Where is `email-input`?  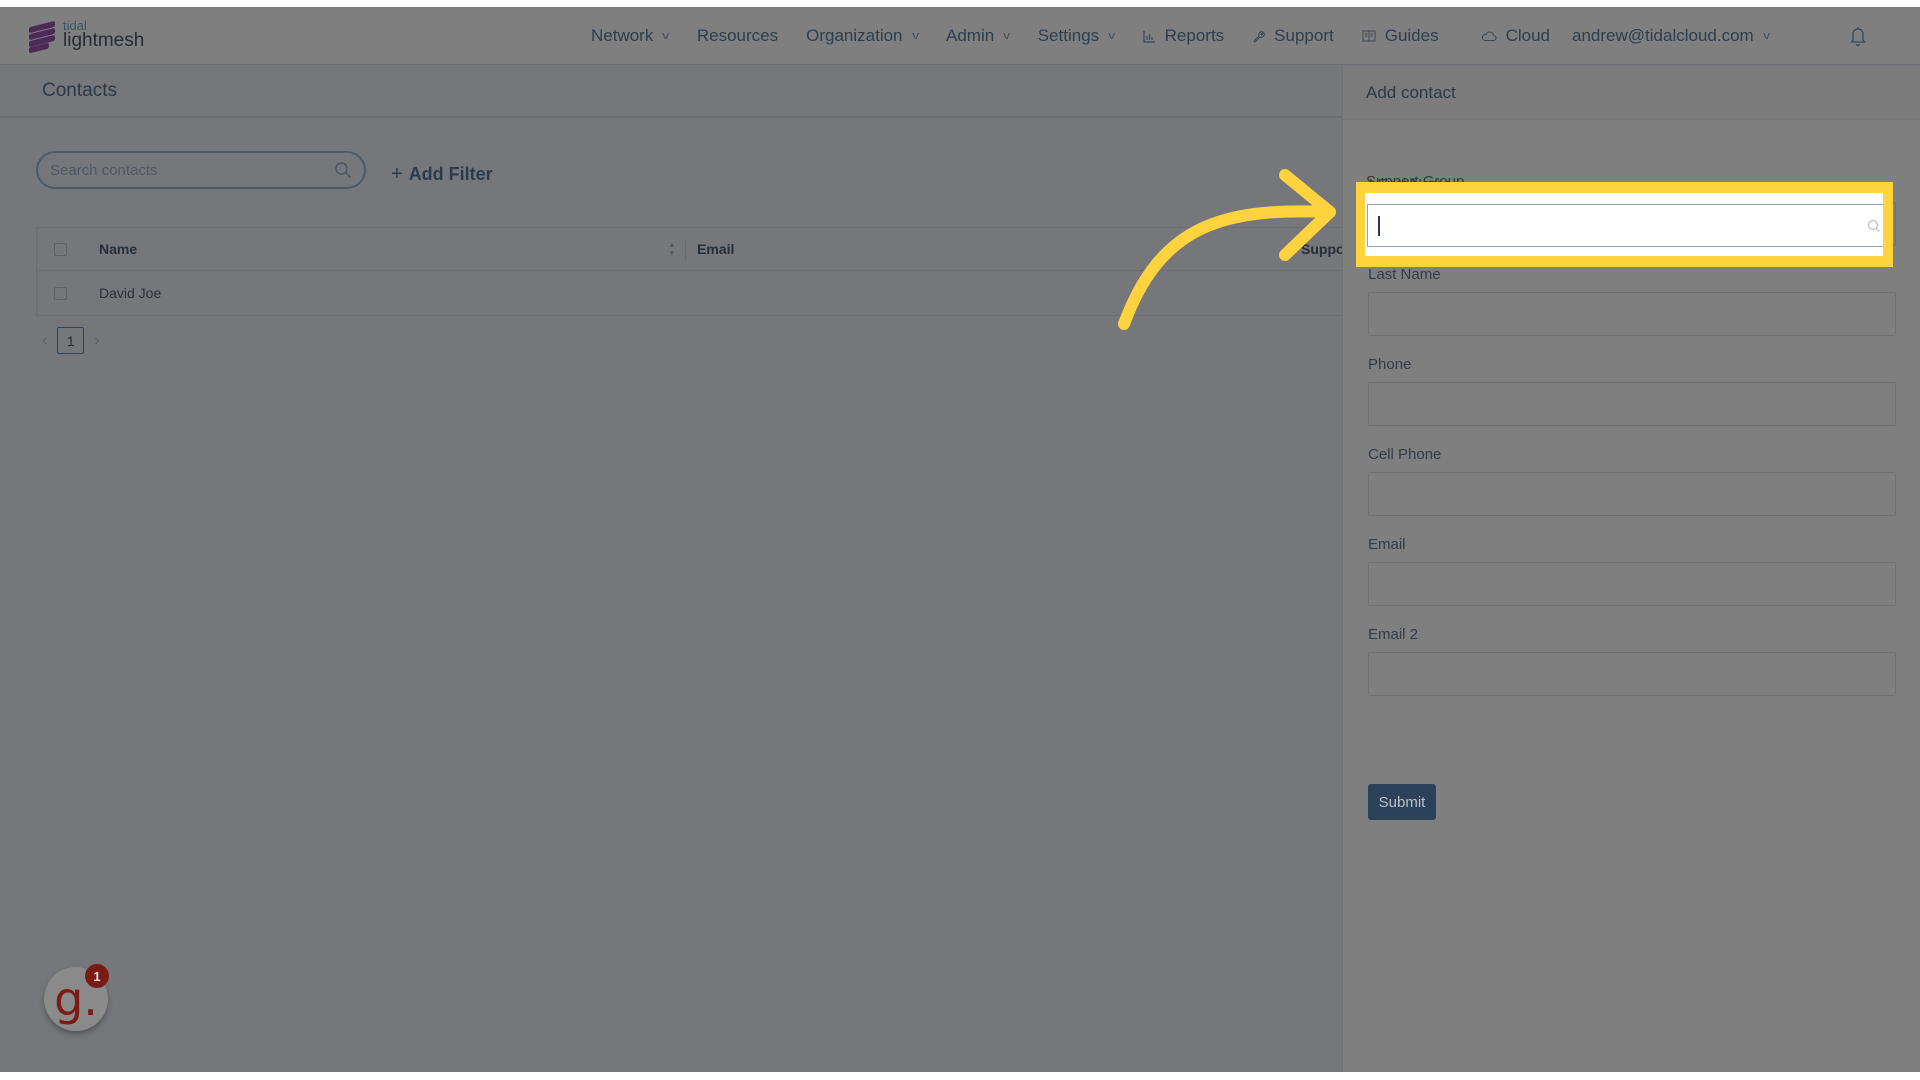
email-input is located at coordinates (1632, 584).